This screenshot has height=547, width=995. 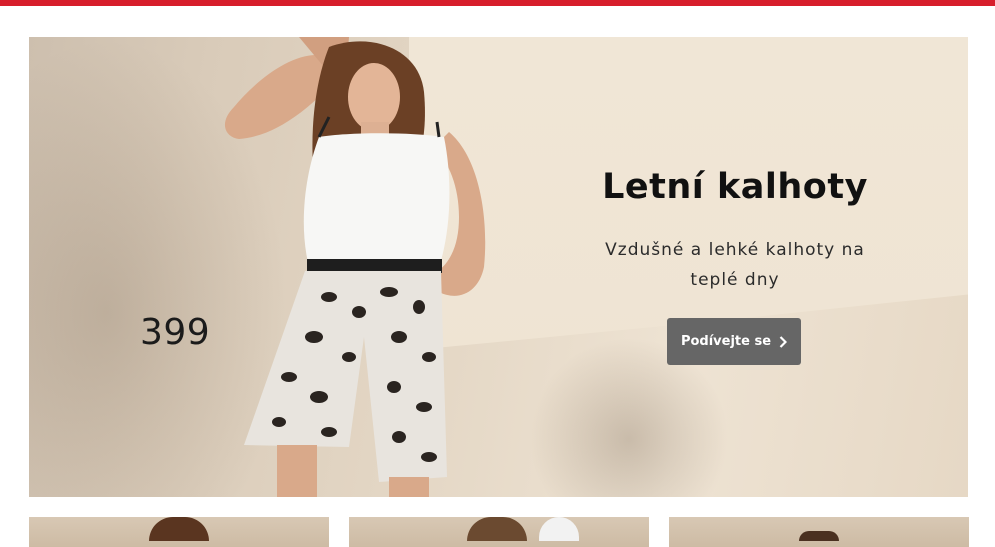 I want to click on top-accent-bar, so click(x=497, y=3).